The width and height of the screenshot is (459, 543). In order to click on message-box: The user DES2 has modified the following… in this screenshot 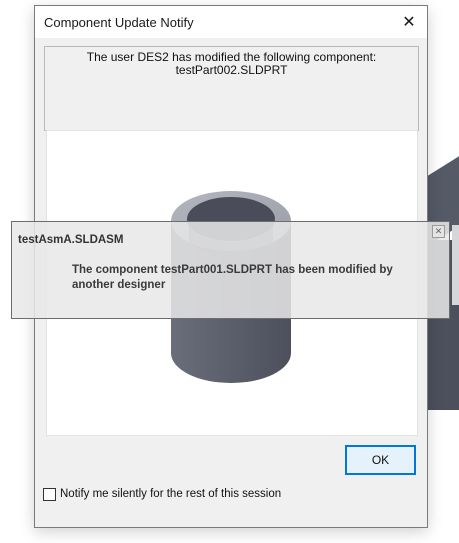, I will do `click(231, 88)`.